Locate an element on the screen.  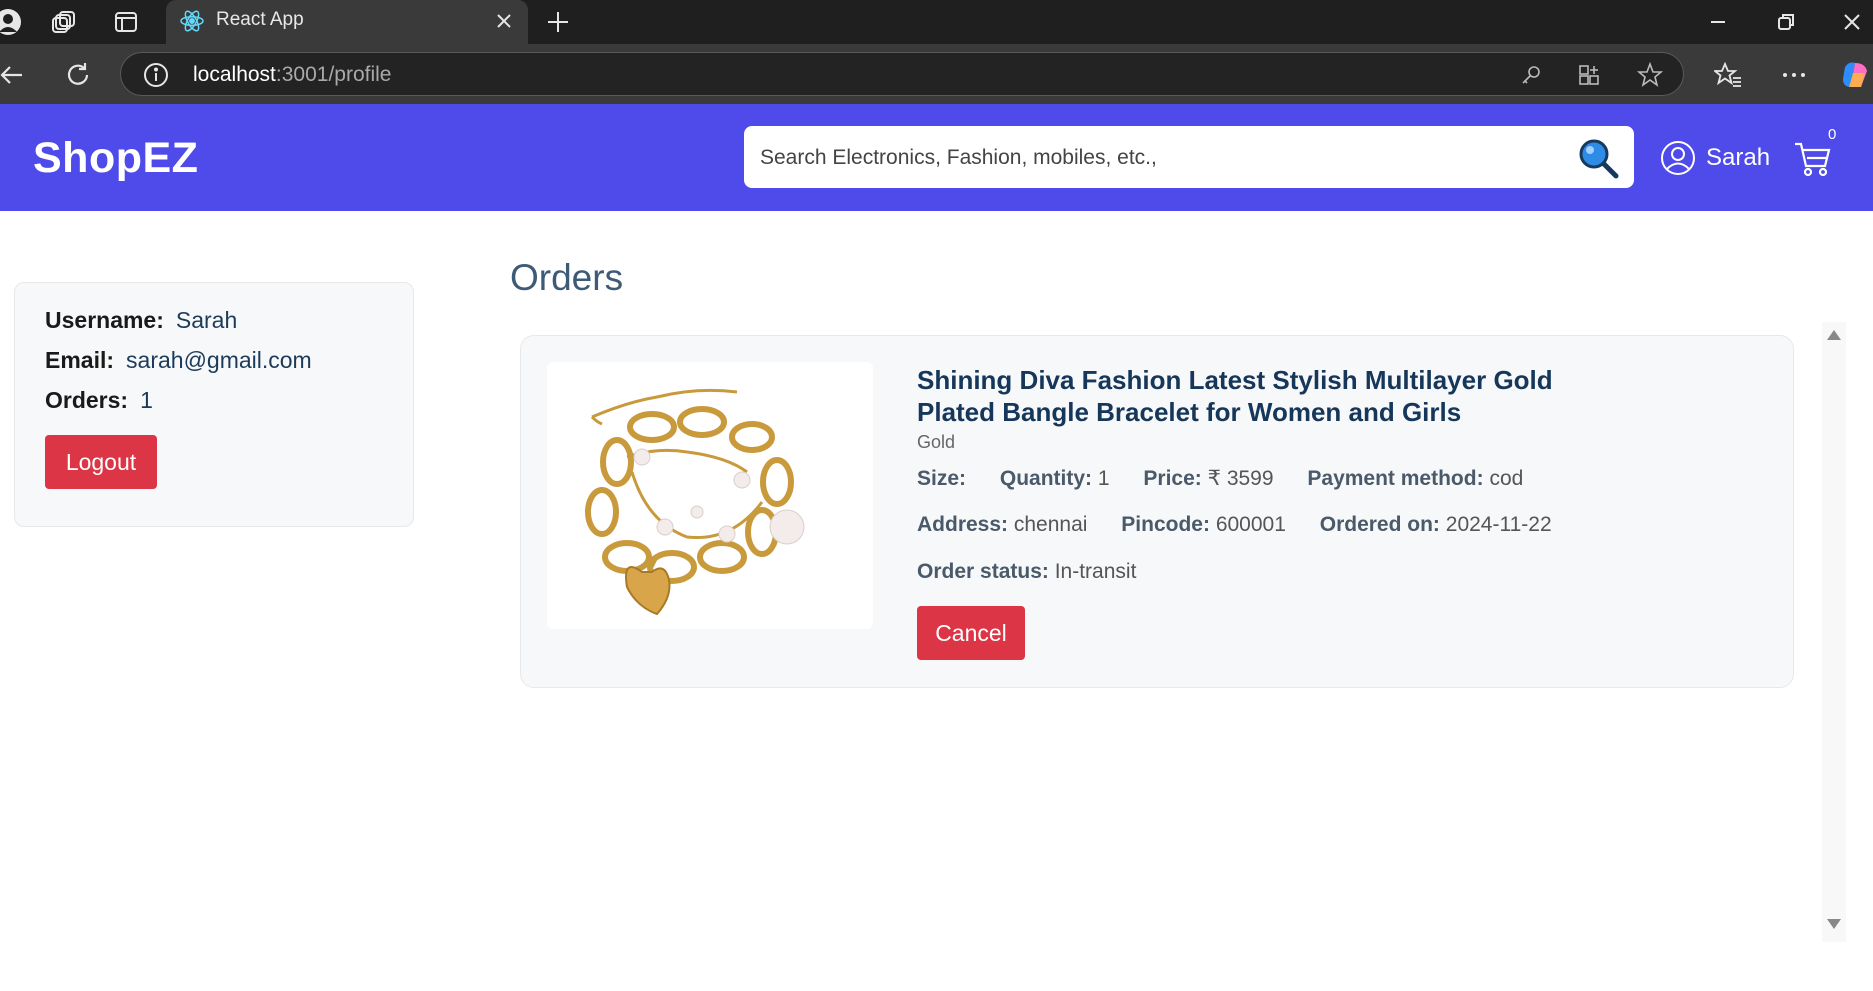
browser-tab: React App is located at coordinates (347, 22).